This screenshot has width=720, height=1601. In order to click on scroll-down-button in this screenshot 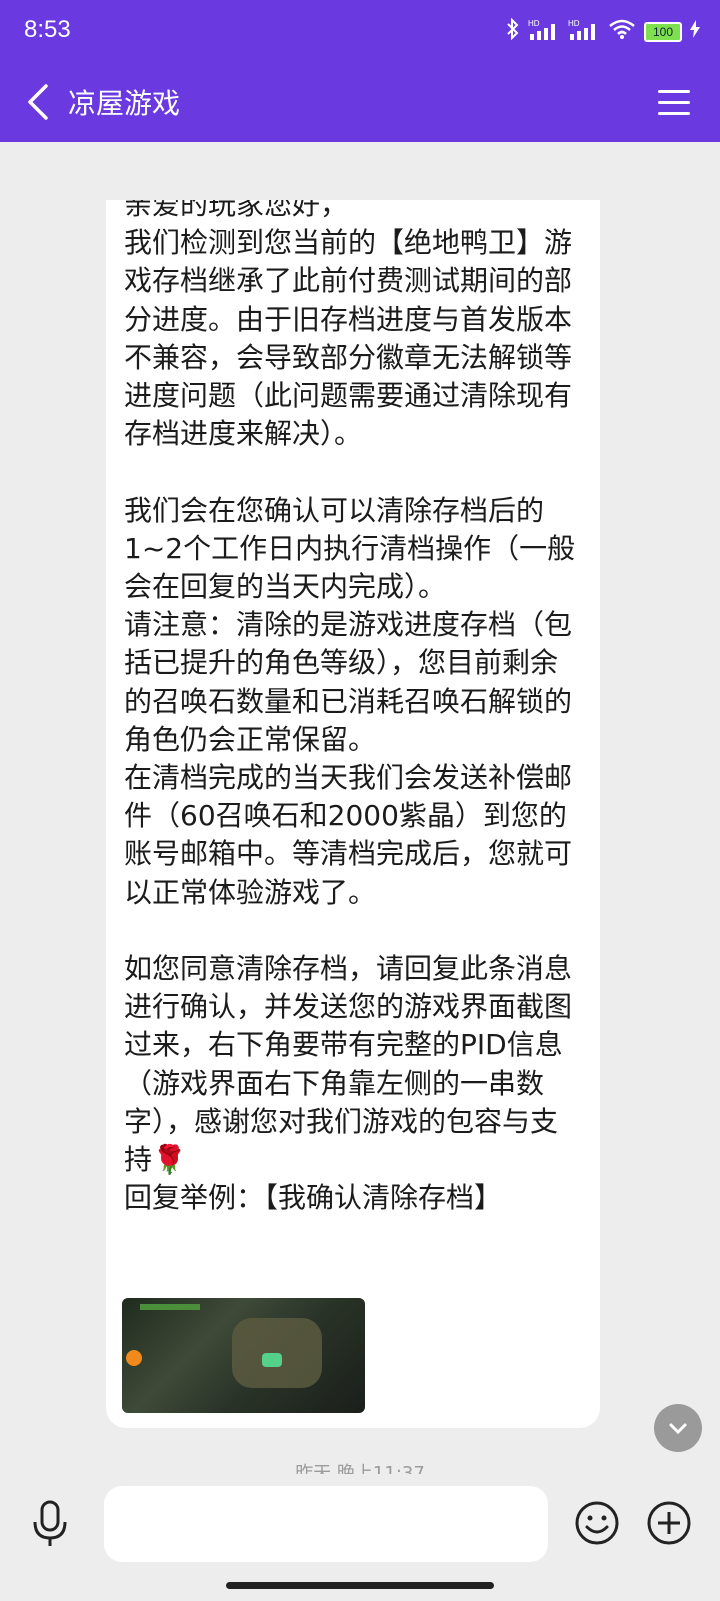, I will do `click(678, 1428)`.